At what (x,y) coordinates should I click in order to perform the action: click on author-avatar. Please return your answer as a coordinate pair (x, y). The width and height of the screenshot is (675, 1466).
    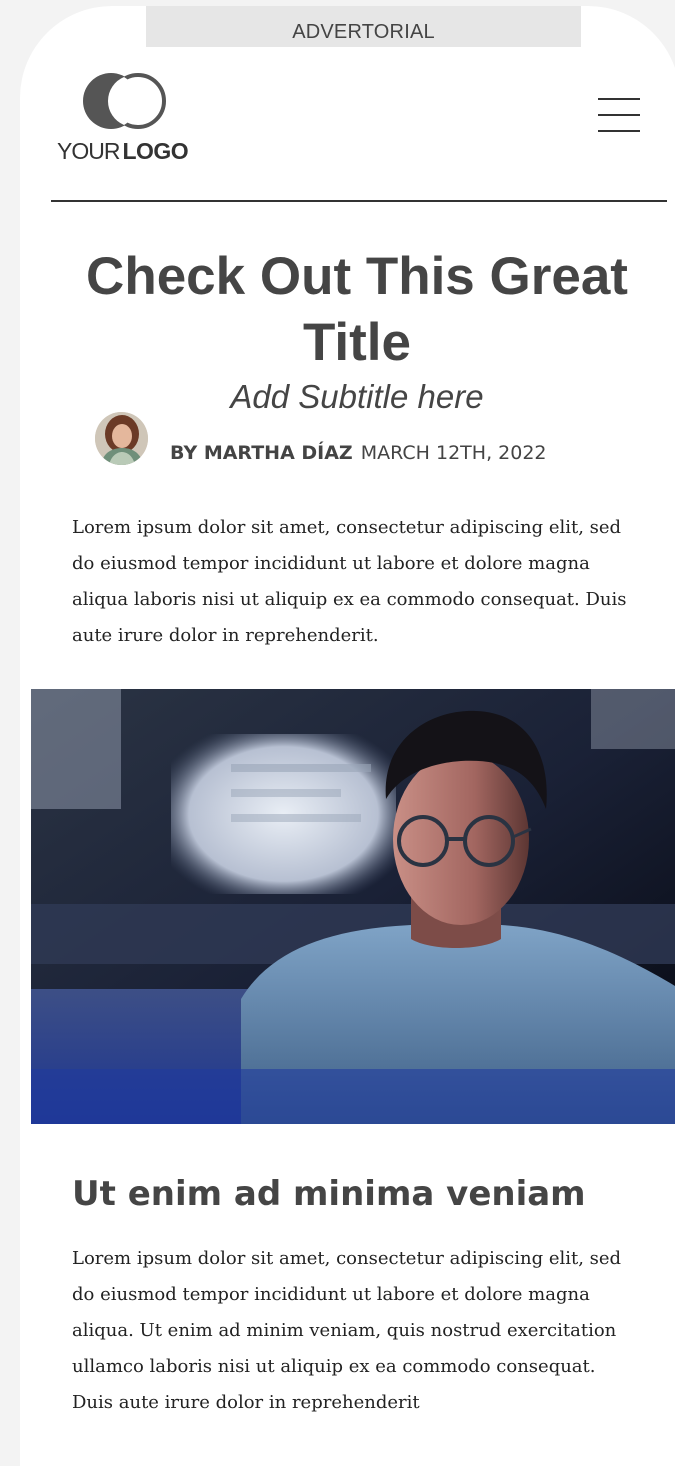
    Looking at the image, I should click on (121, 438).